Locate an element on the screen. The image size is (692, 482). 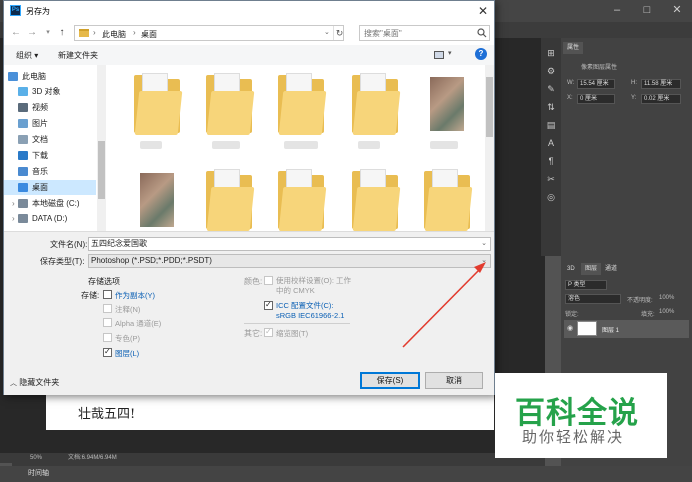
opacity-value: 100% is located at coordinates (666, 298).